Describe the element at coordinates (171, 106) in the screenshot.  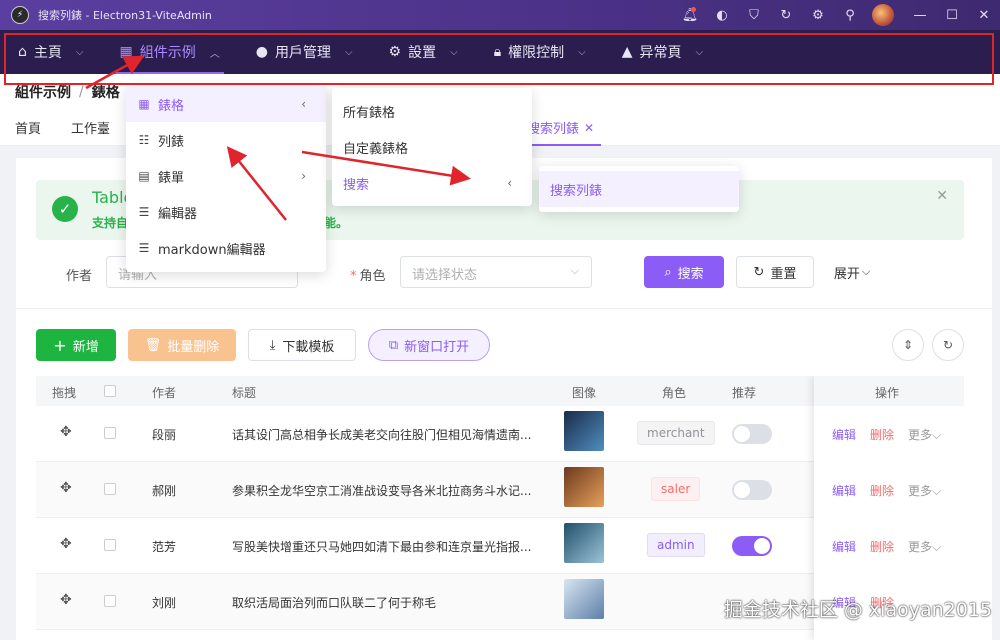
I see `menu-item-label: 錶格` at that location.